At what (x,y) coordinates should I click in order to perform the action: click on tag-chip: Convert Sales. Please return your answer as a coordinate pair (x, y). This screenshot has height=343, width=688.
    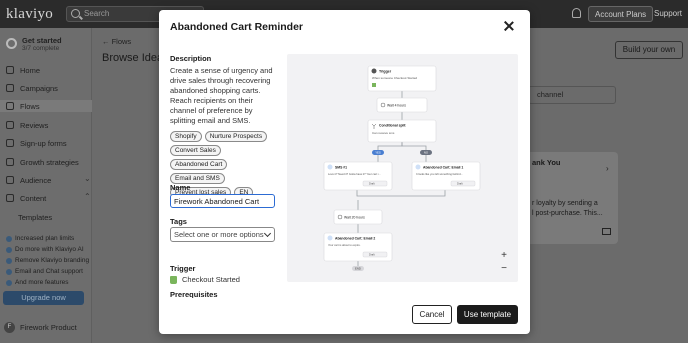
    Looking at the image, I should click on (195, 150).